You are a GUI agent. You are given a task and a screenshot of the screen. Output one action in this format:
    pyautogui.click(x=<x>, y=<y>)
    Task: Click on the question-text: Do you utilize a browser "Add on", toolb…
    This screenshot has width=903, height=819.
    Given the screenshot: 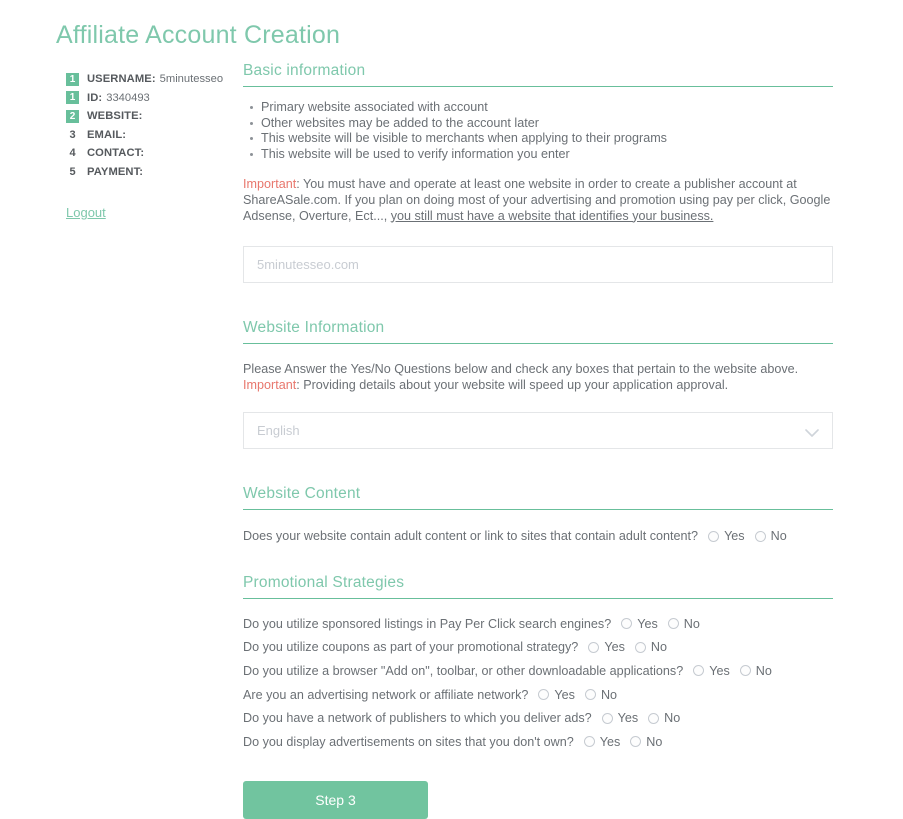 What is the action you would take?
    pyautogui.click(x=463, y=670)
    